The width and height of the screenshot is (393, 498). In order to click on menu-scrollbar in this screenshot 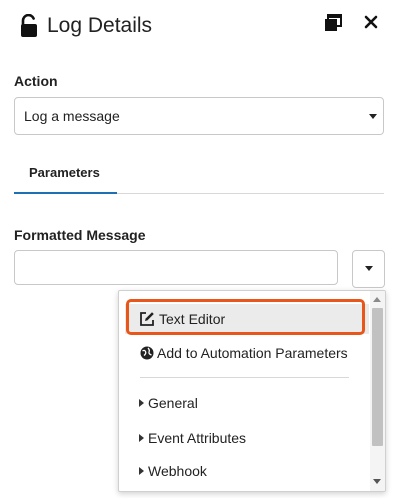, I will do `click(377, 391)`.